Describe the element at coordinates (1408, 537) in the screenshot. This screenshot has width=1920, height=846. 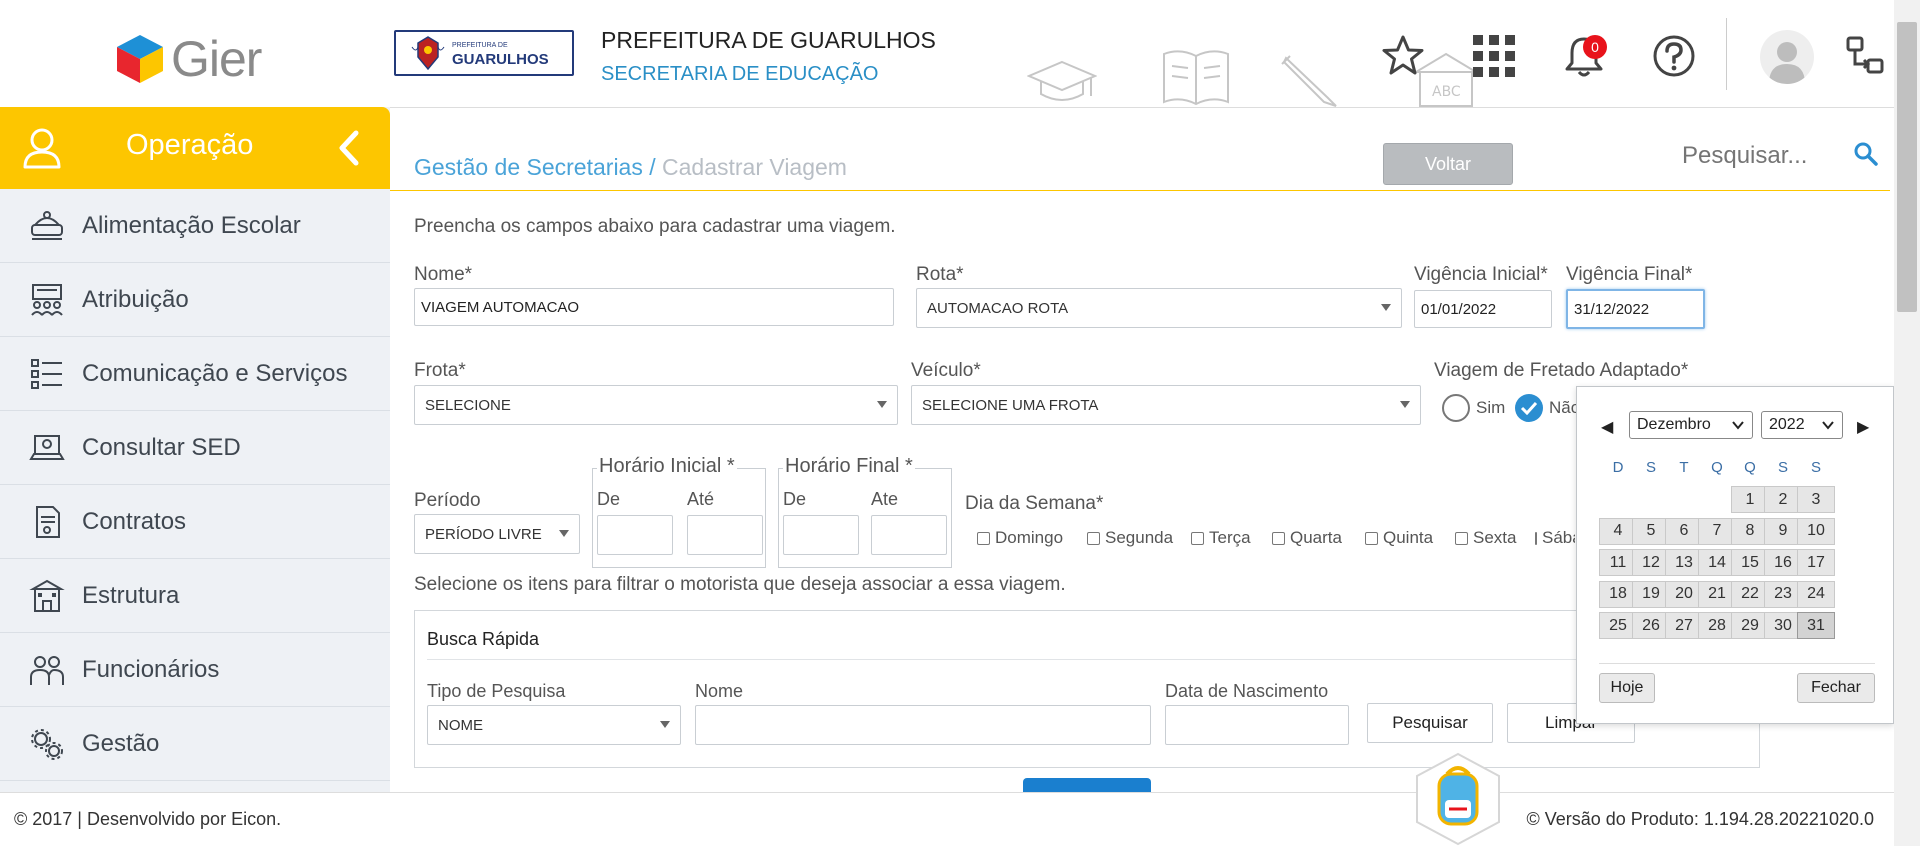
I see `day-label: Quinta` at that location.